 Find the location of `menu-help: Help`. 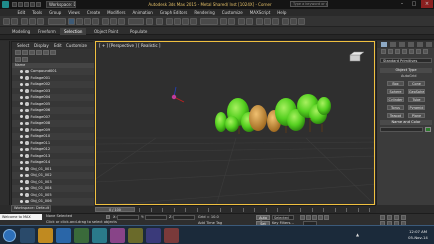

menu-help: Help is located at coordinates (282, 12).